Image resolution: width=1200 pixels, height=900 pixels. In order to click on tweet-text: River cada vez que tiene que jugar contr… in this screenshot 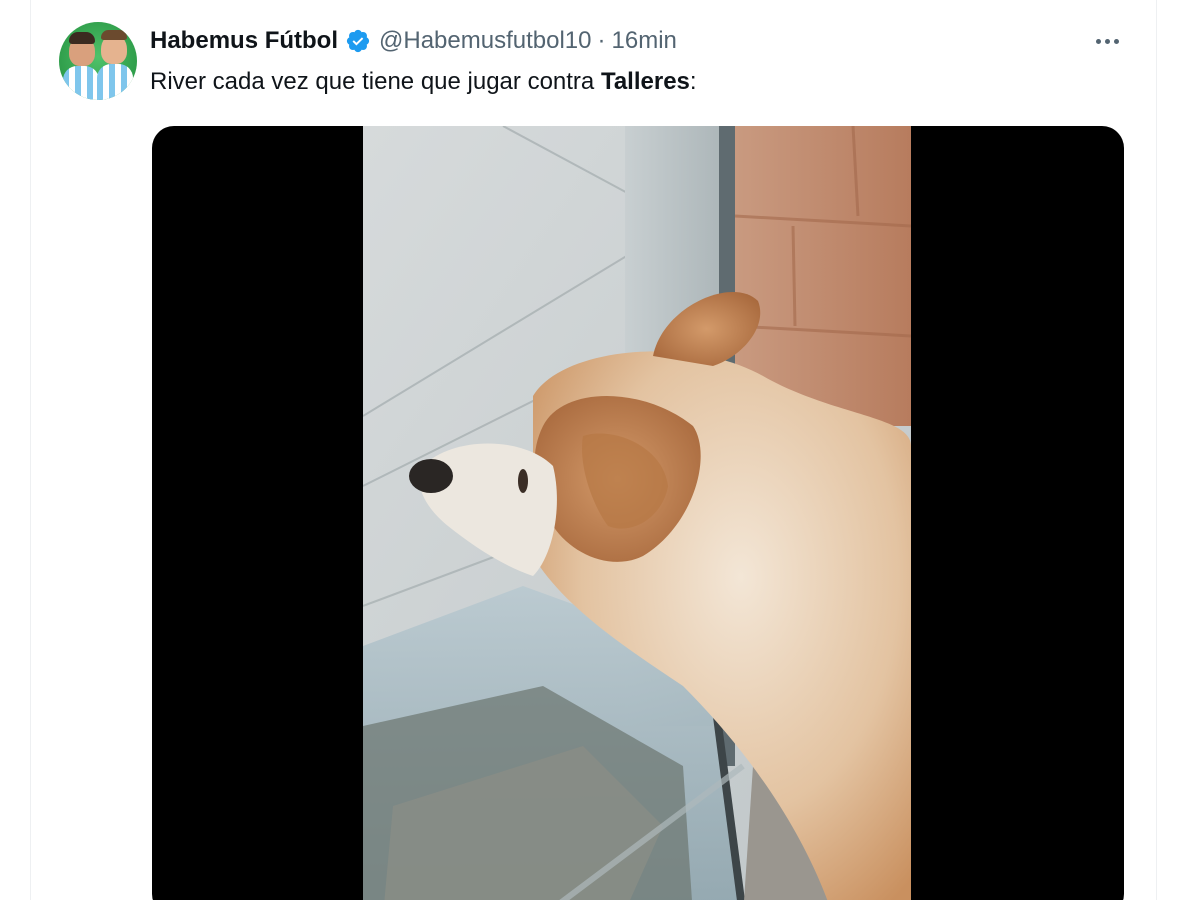, I will do `click(423, 82)`.